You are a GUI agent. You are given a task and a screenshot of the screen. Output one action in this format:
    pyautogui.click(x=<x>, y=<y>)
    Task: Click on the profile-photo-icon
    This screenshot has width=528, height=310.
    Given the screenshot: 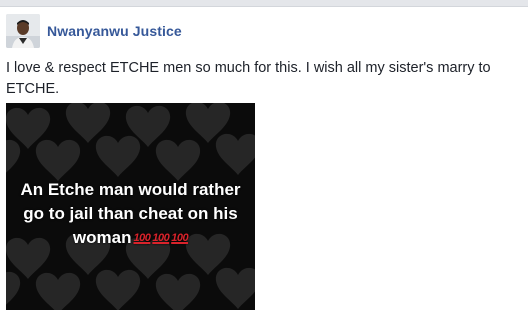 What is the action you would take?
    pyautogui.click(x=23, y=31)
    